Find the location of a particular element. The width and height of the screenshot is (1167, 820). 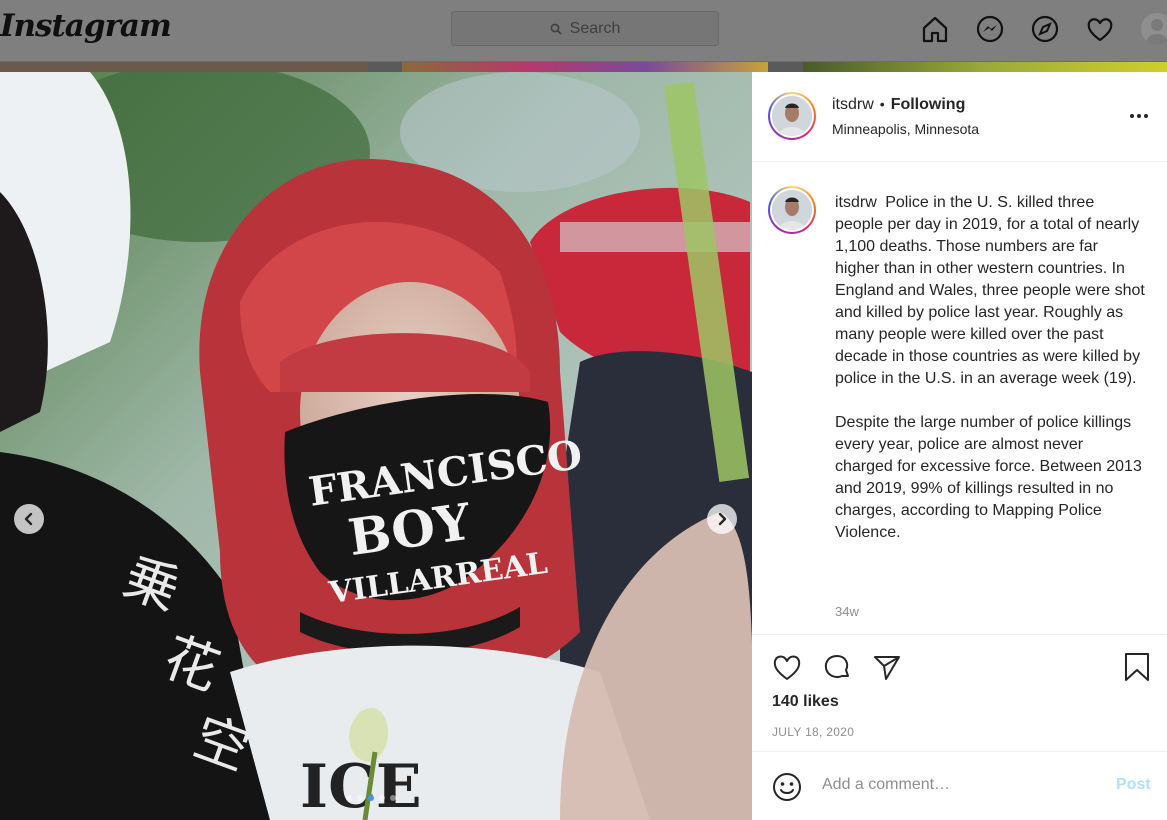

chevron-right-icon is located at coordinates (722, 519).